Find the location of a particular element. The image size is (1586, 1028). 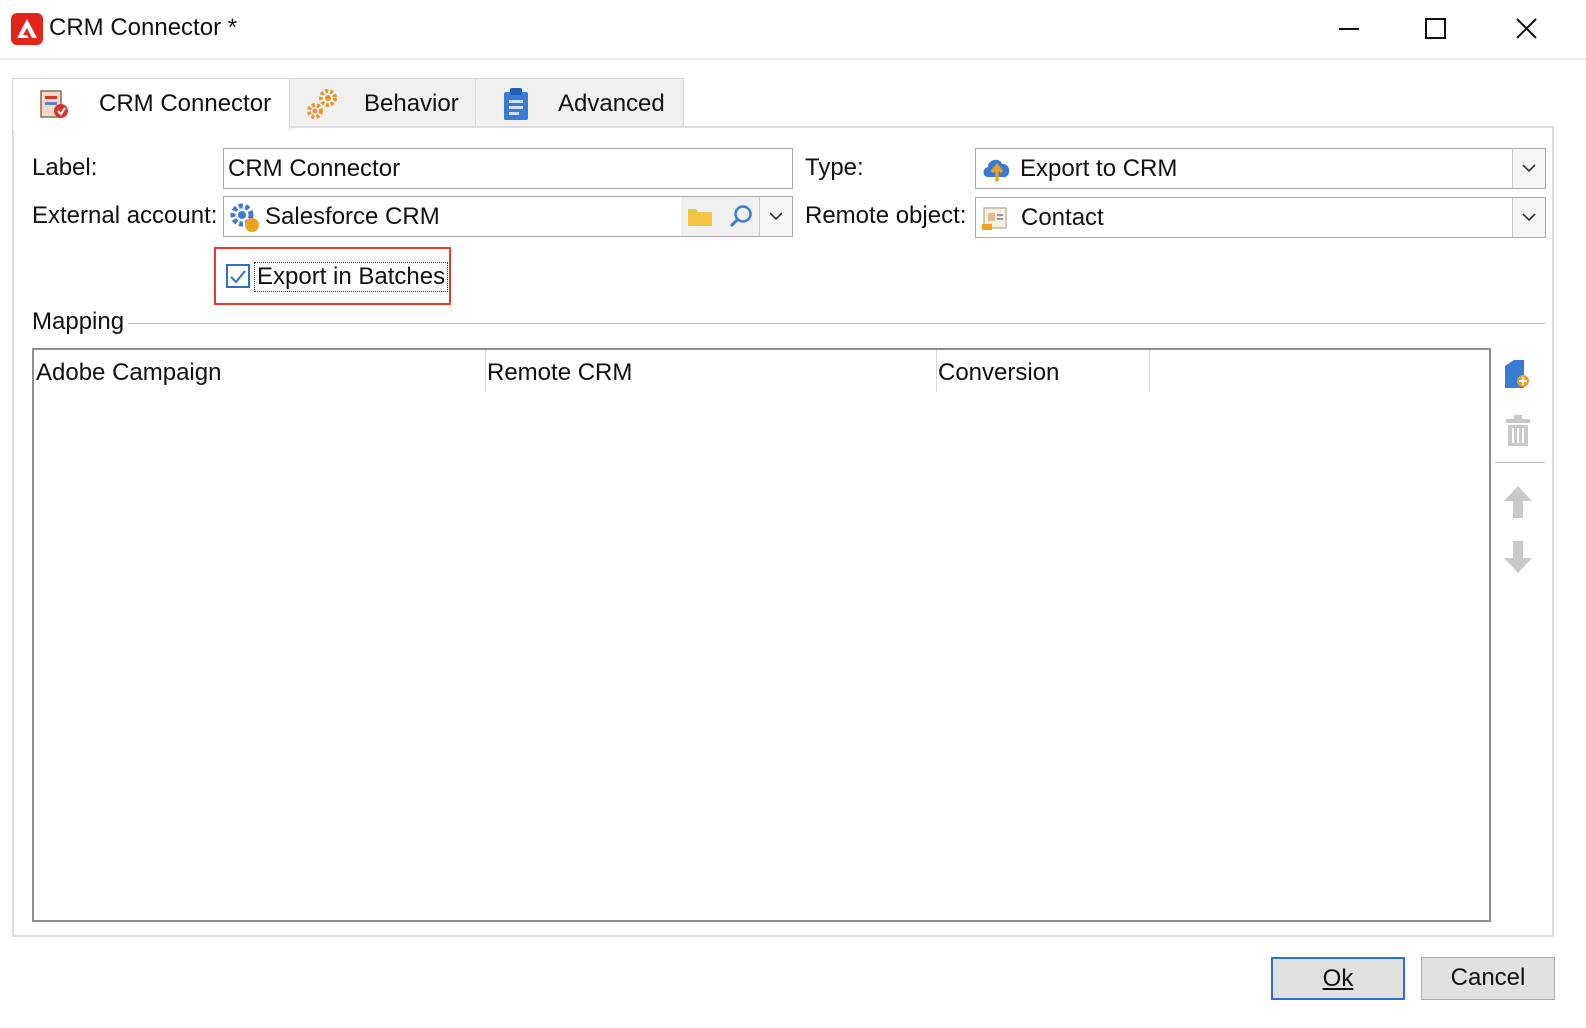

minimize-button is located at coordinates (1349, 29).